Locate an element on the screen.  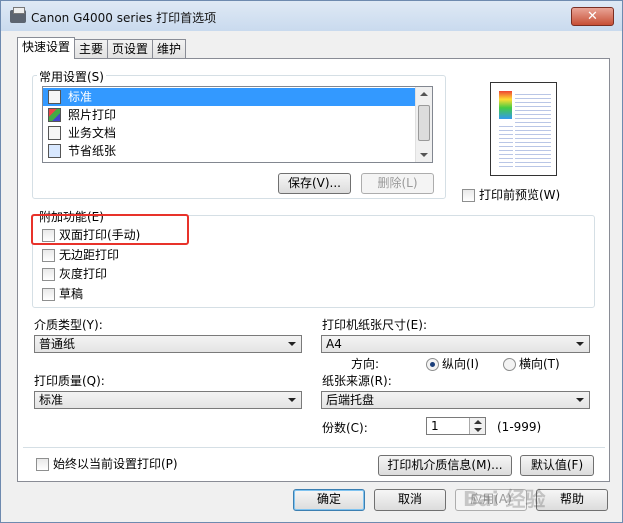
preview-image is located at coordinates (505, 105).